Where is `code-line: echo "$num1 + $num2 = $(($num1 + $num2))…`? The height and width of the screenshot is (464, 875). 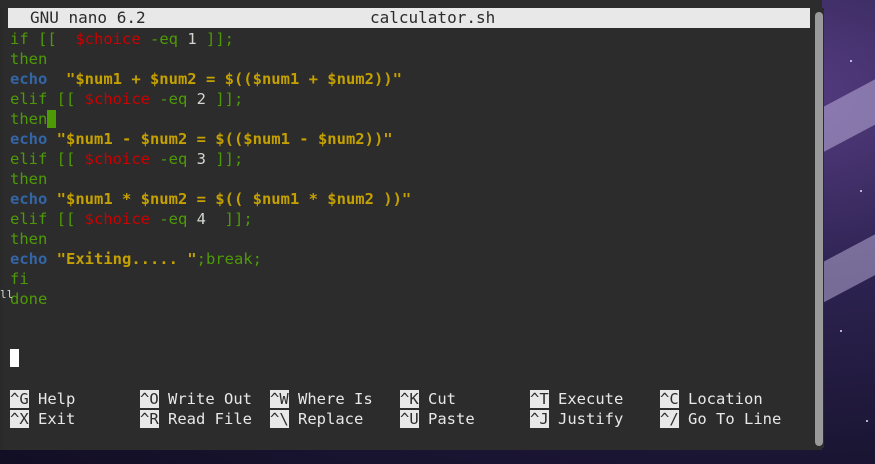
code-line: echo "$num1 + $num2 = $(($num1 + $num2))… is located at coordinates (206, 79).